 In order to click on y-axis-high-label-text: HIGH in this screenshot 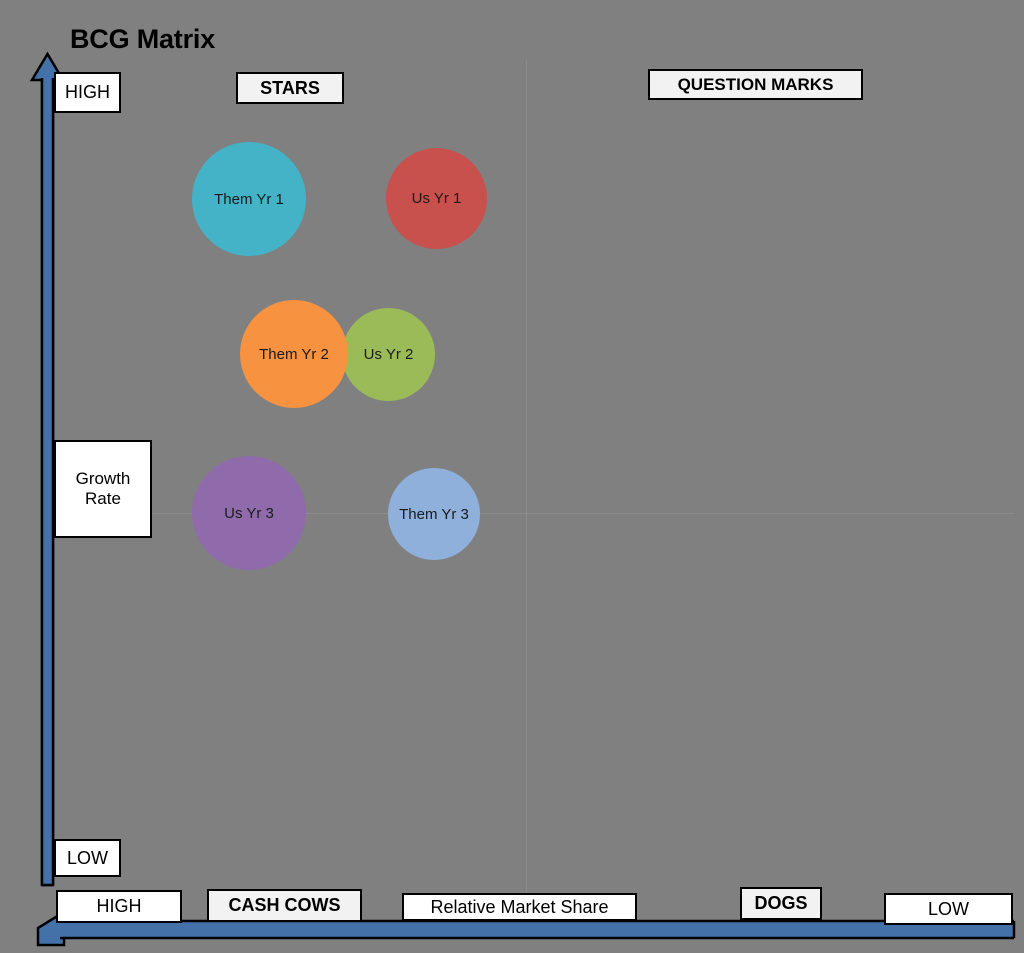, I will do `click(87, 92)`.